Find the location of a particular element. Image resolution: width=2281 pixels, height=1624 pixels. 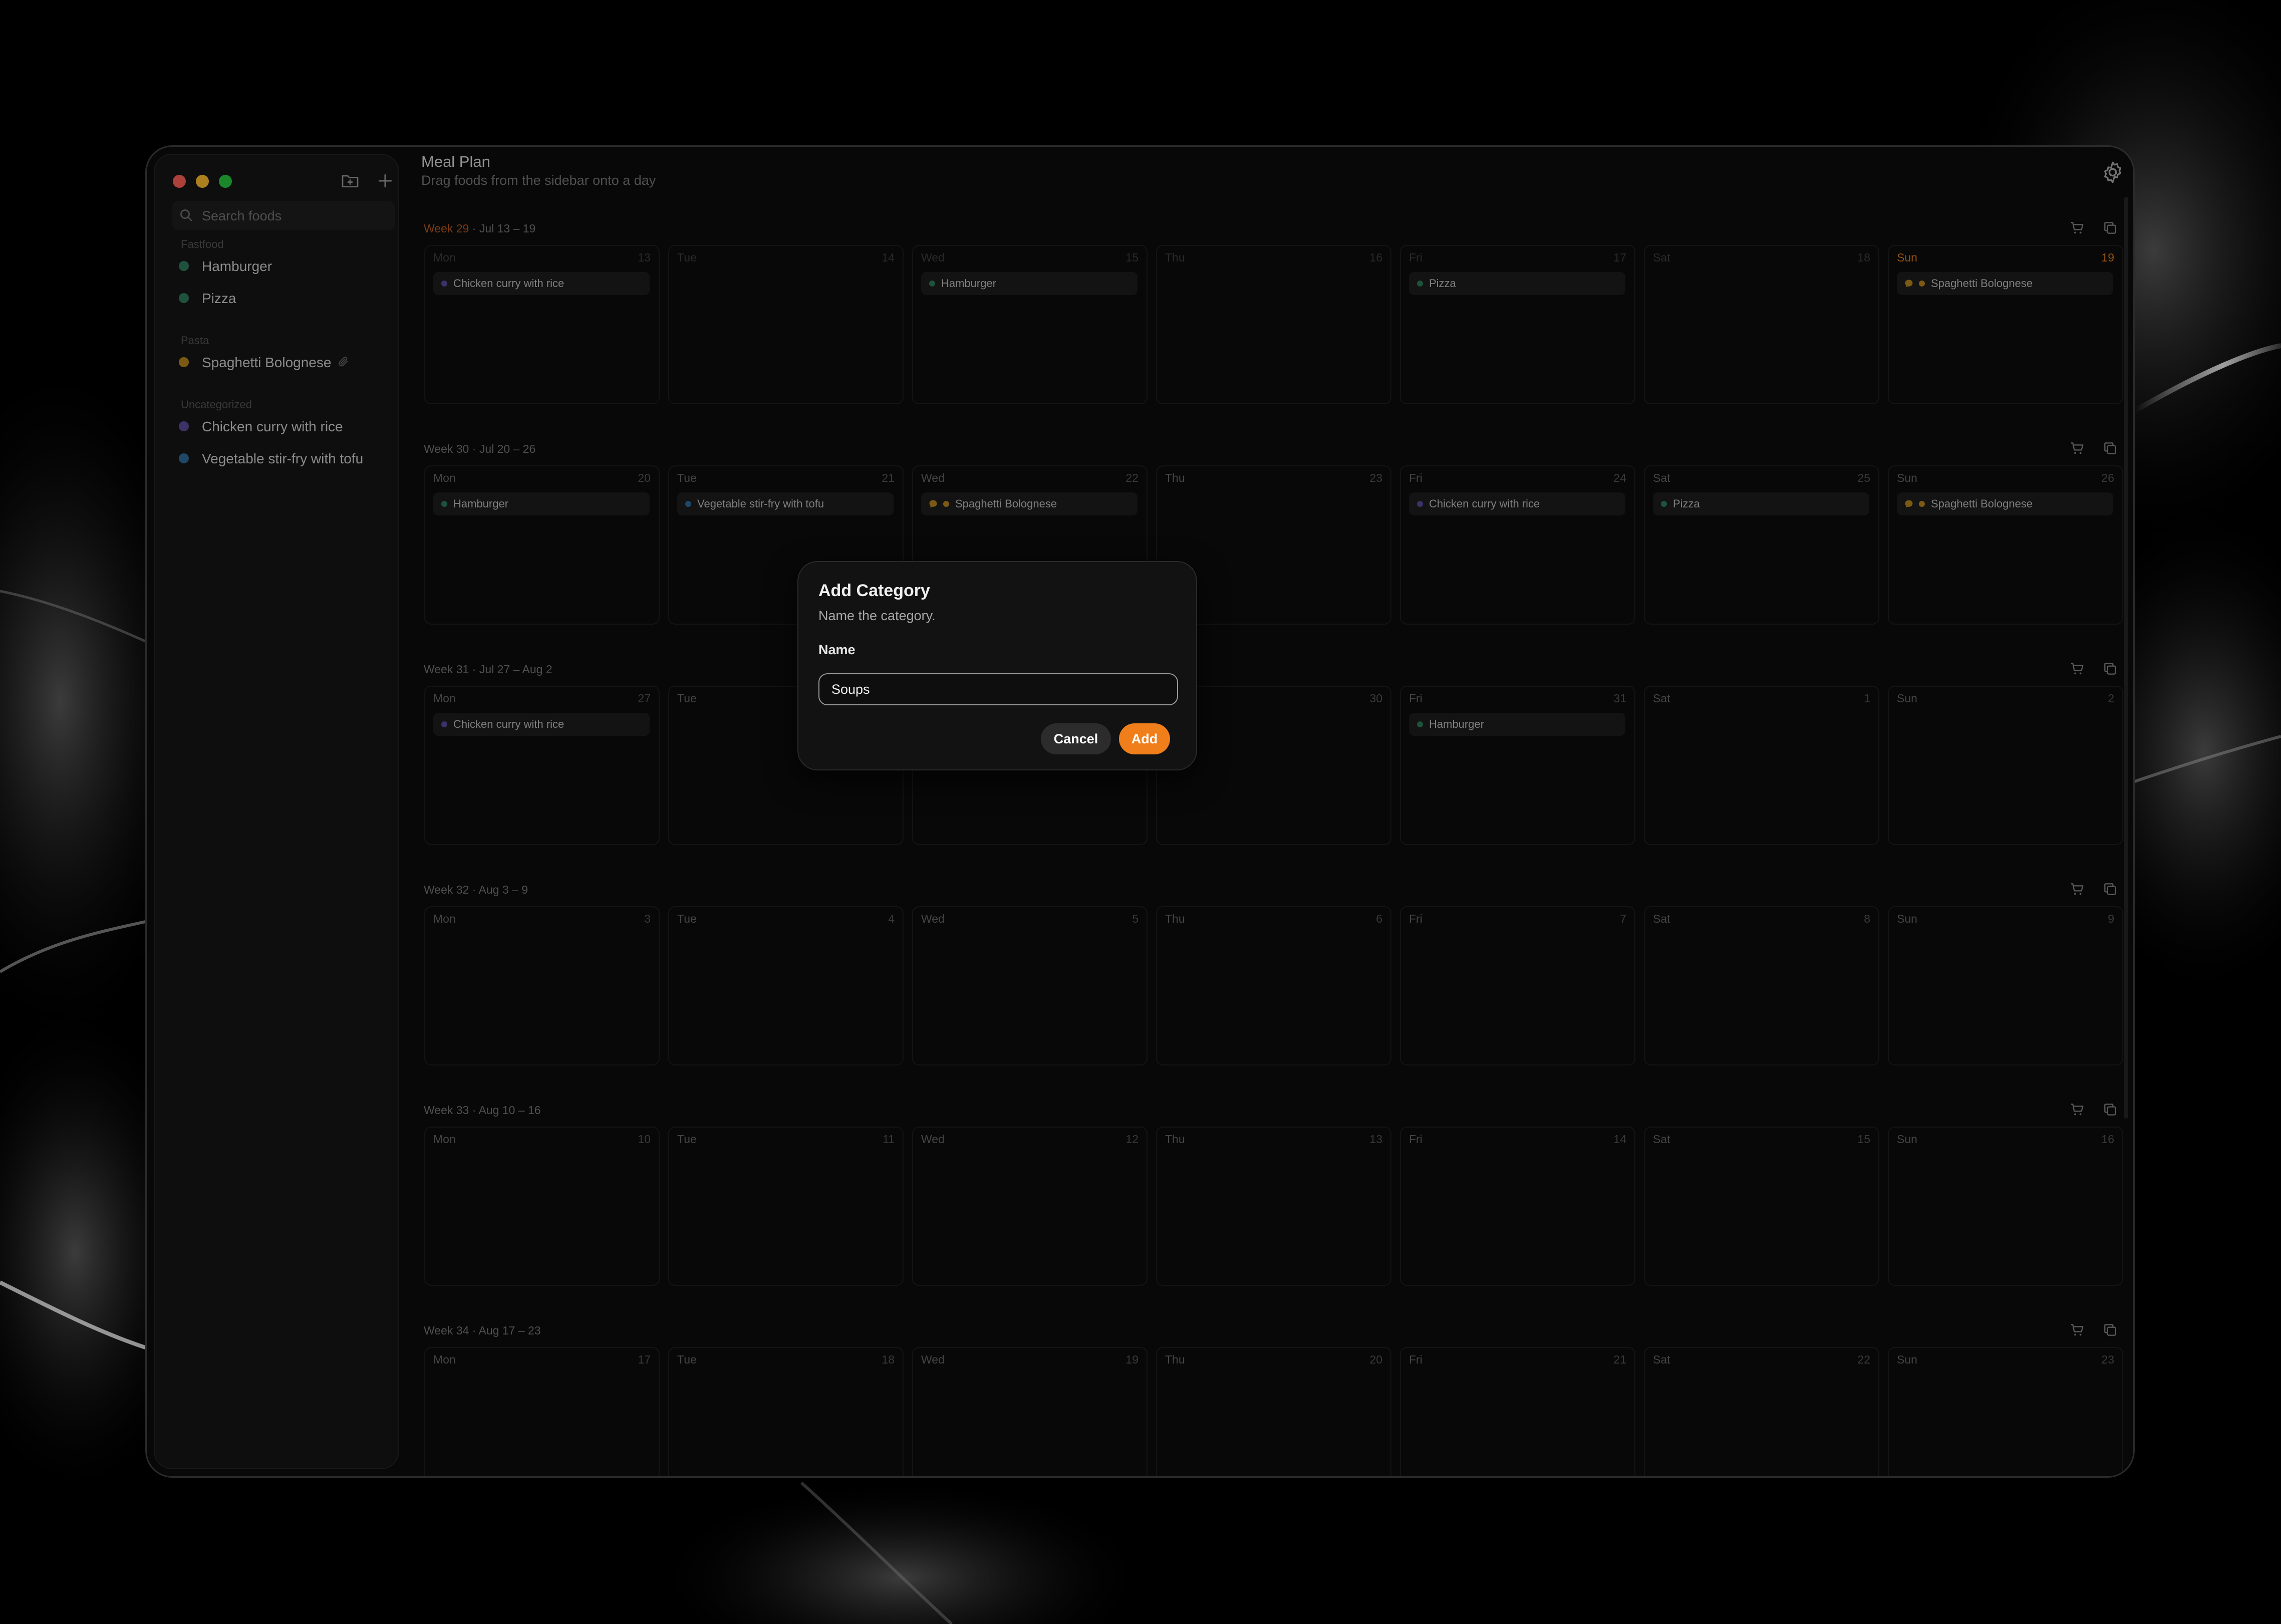

category-name-input is located at coordinates (998, 689).